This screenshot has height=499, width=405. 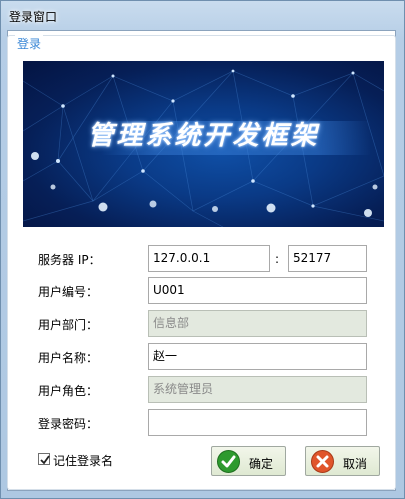 What do you see at coordinates (68, 325) in the screenshot?
I see `department-label: 用户部门：` at bounding box center [68, 325].